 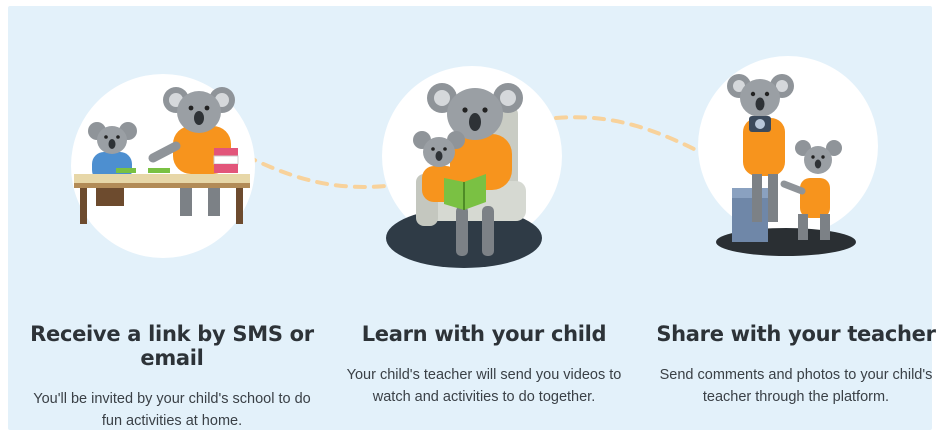 I want to click on koala-table-illustration, so click(x=163, y=166).